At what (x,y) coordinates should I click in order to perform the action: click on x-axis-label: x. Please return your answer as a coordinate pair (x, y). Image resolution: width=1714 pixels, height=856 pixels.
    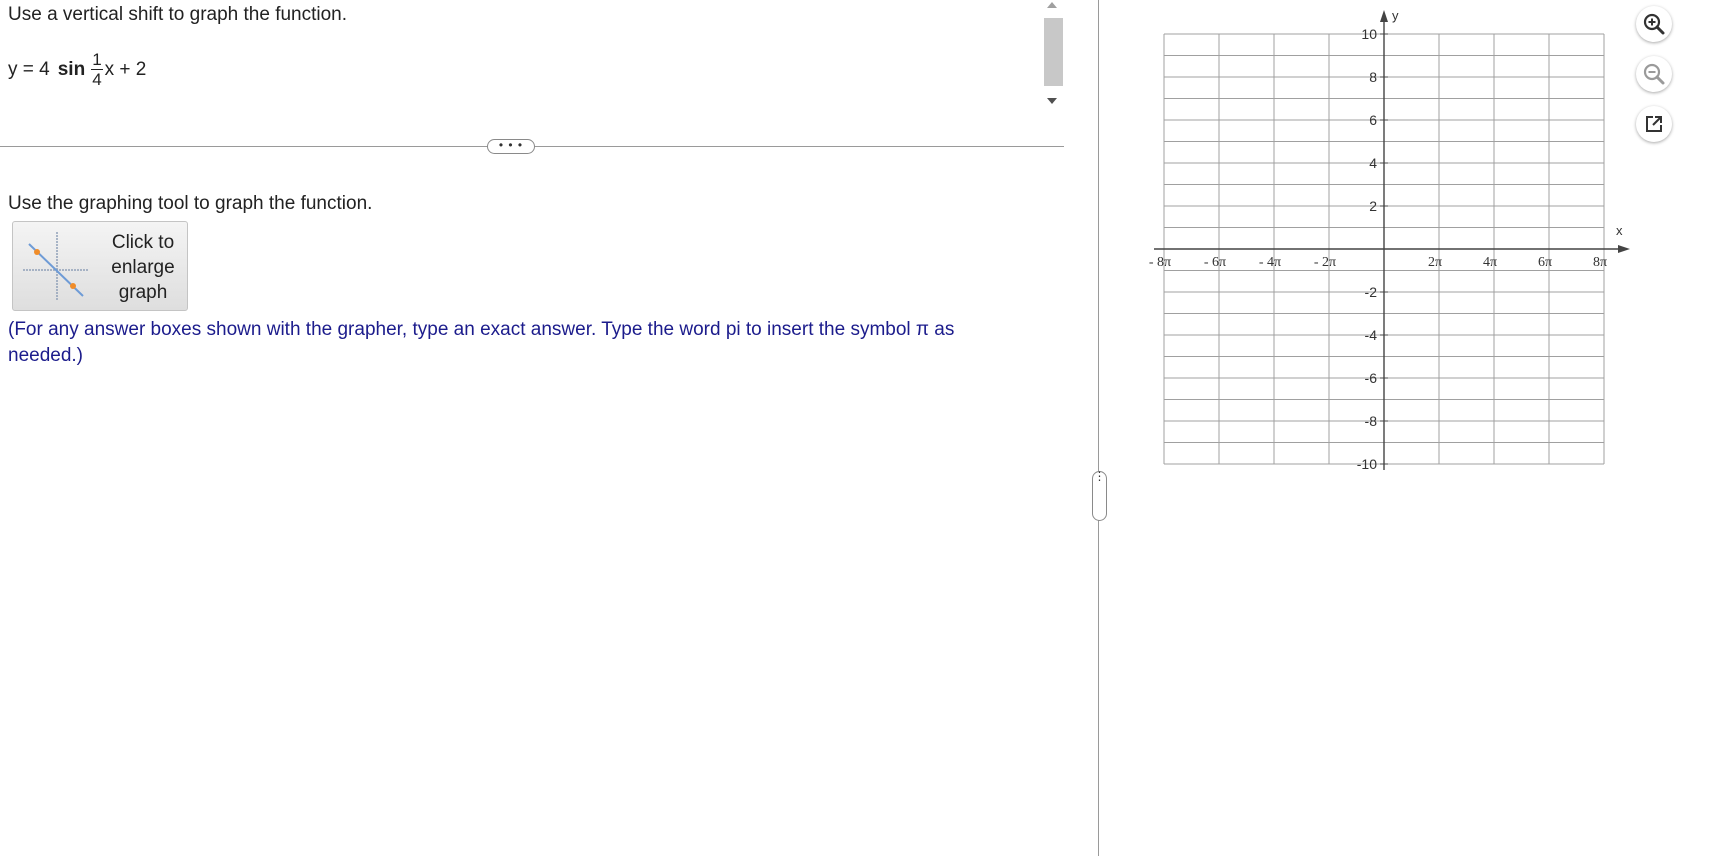
    Looking at the image, I should click on (1619, 230).